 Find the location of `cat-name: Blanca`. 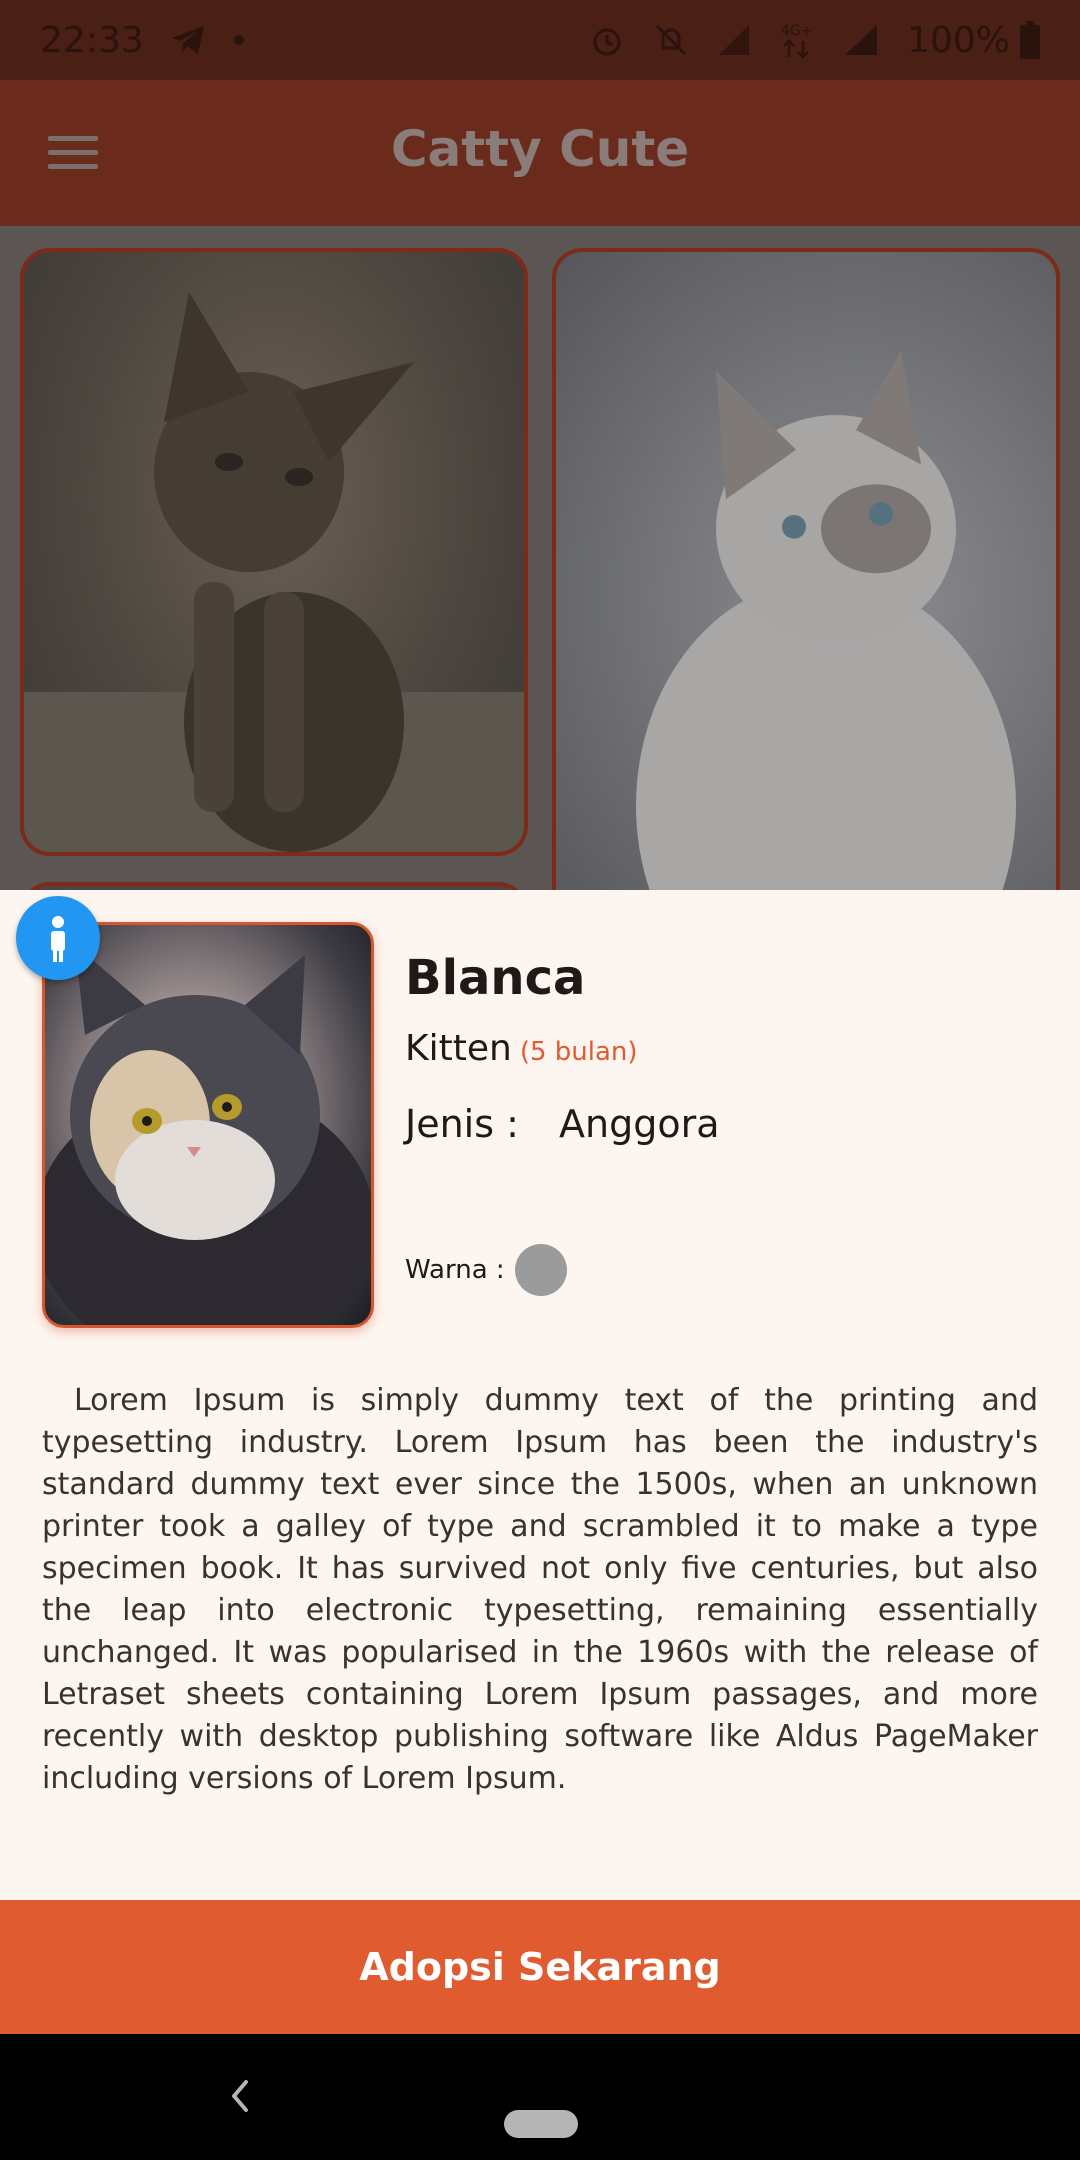

cat-name: Blanca is located at coordinates (495, 978).